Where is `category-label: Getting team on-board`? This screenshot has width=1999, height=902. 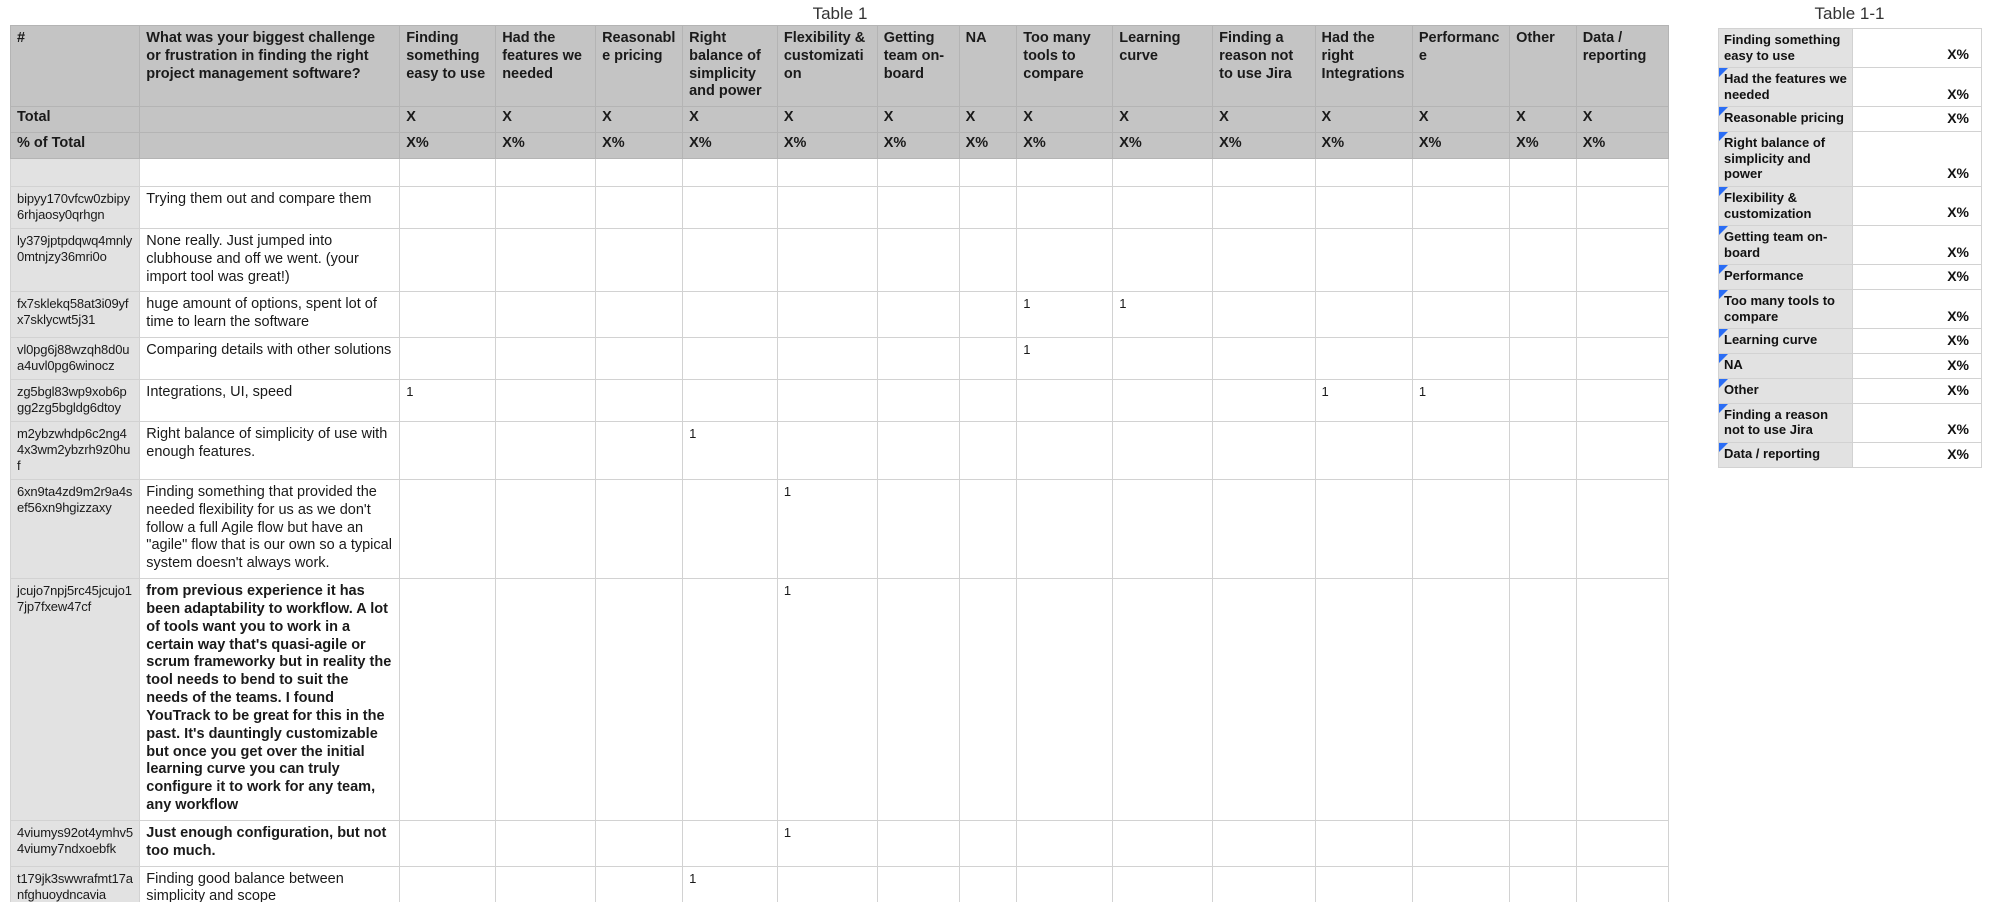
category-label: Getting team on-board is located at coordinates (1785, 245).